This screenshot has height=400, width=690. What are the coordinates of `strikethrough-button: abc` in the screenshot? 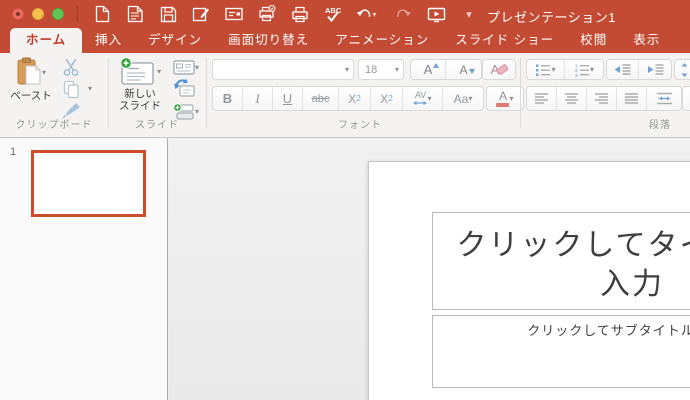 It's located at (321, 98).